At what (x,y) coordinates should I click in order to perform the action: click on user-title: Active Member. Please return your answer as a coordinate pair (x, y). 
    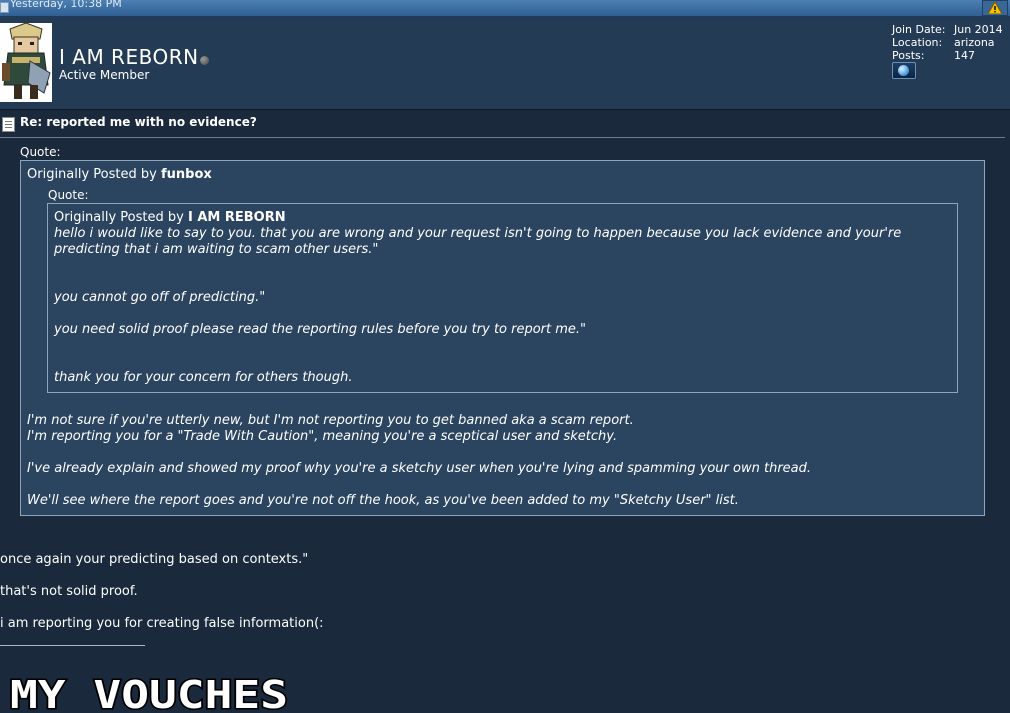
    Looking at the image, I should click on (104, 75).